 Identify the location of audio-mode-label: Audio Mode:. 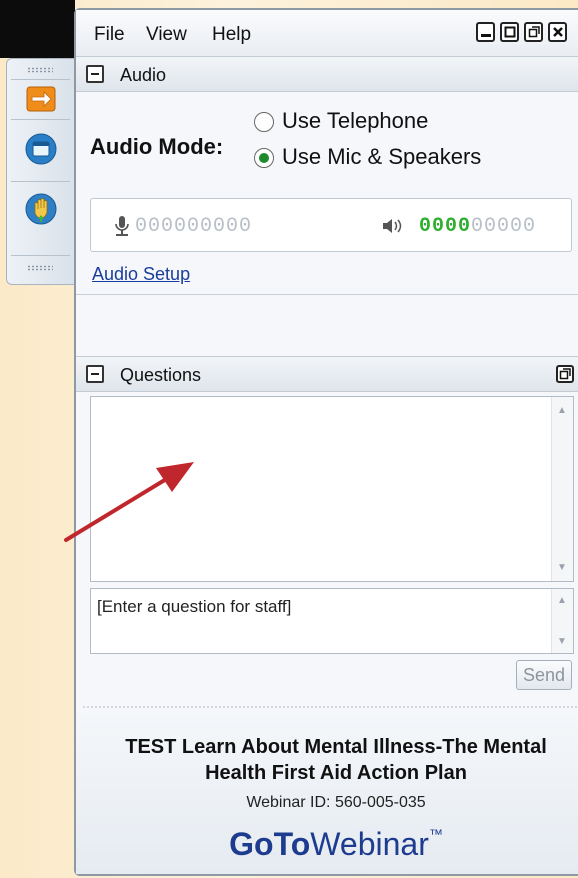
(157, 146).